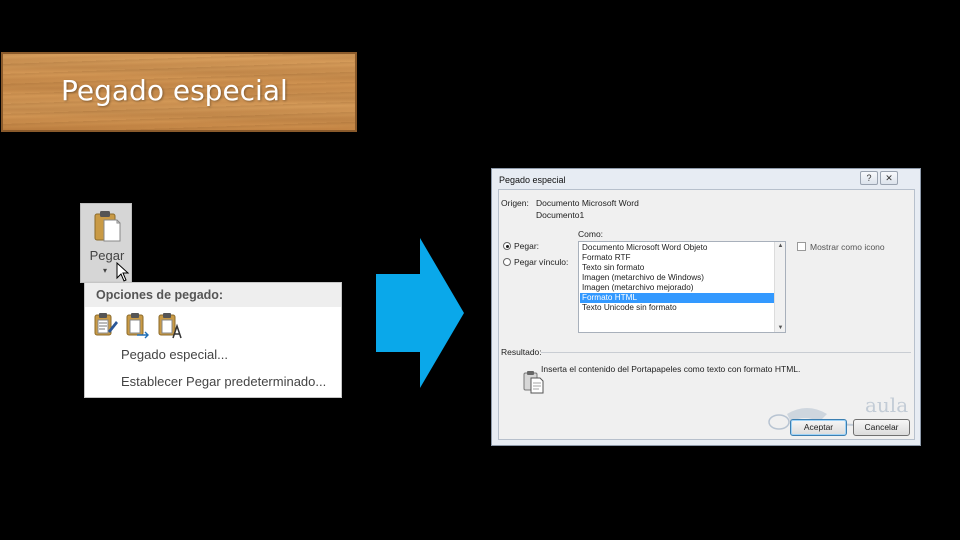  I want to click on help-button: ?, so click(869, 178).